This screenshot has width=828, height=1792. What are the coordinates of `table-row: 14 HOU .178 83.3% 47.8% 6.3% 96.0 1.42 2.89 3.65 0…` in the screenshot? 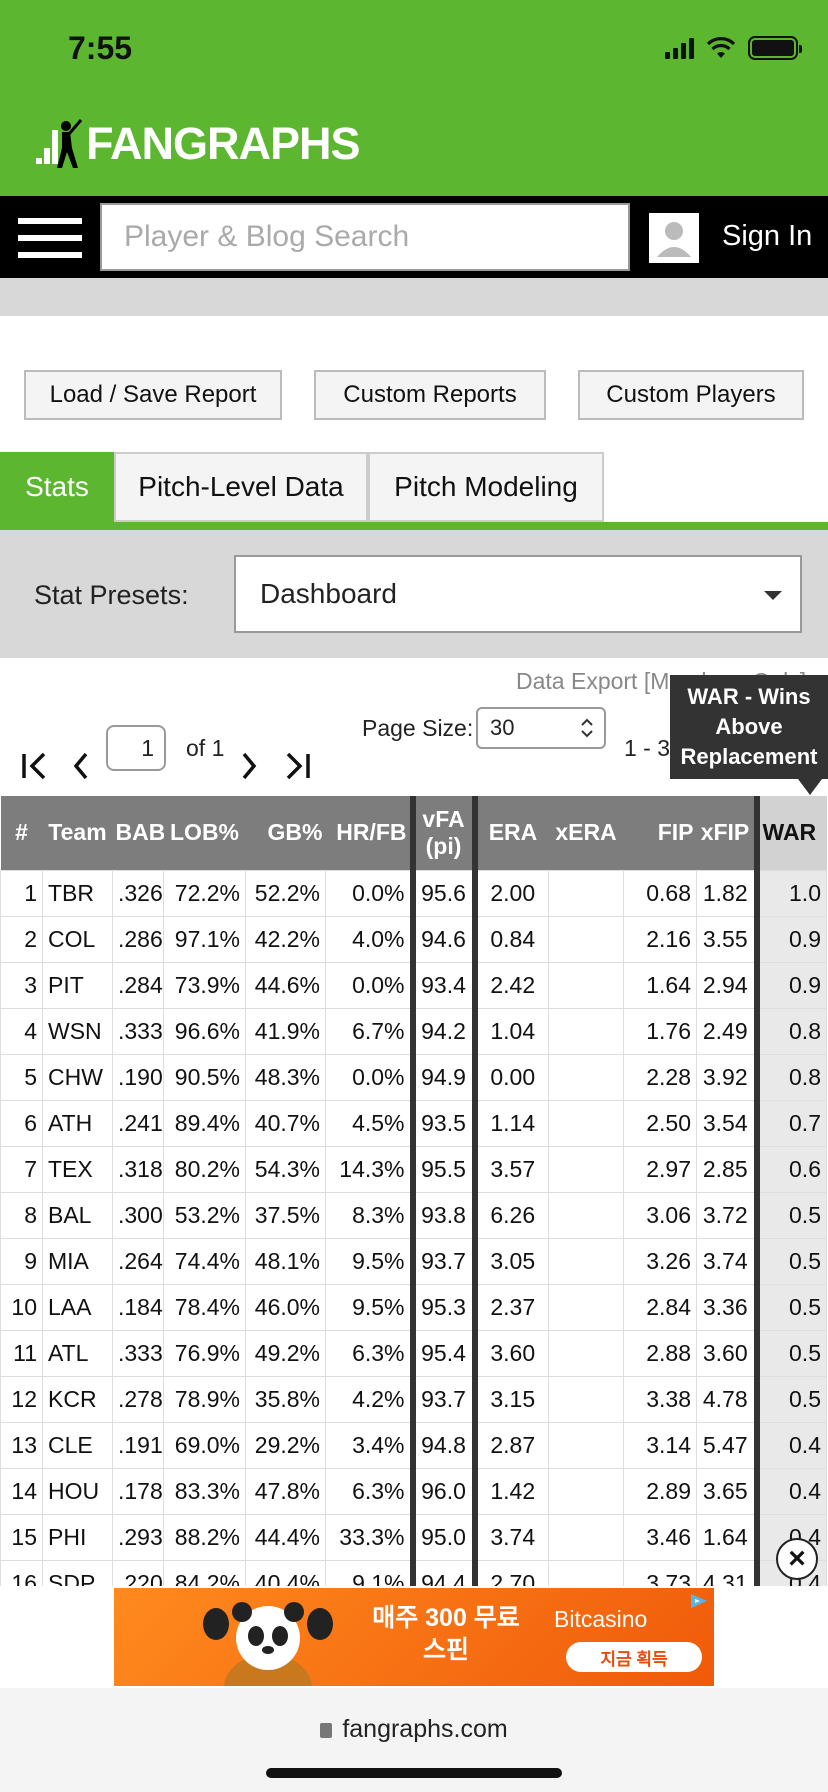 It's located at (413, 1491).